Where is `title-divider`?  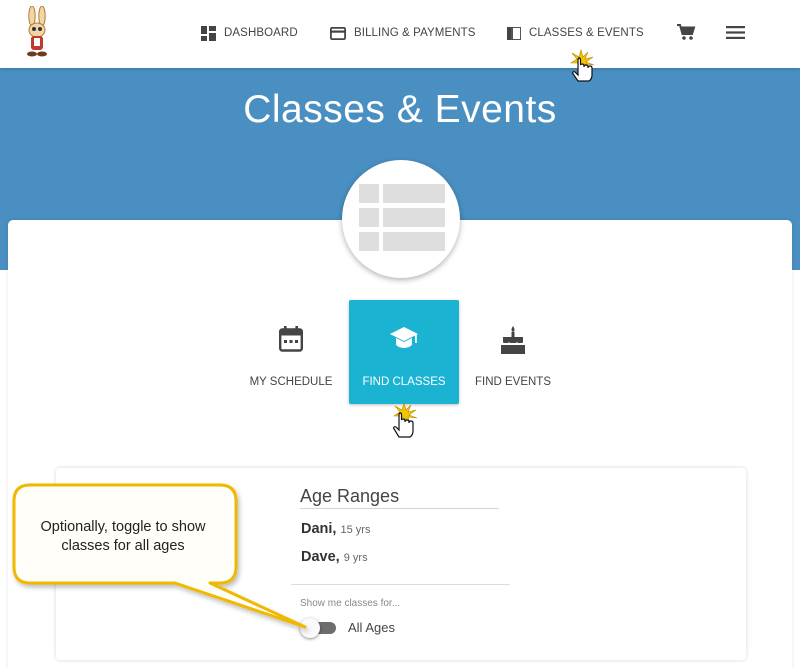
title-divider is located at coordinates (399, 508).